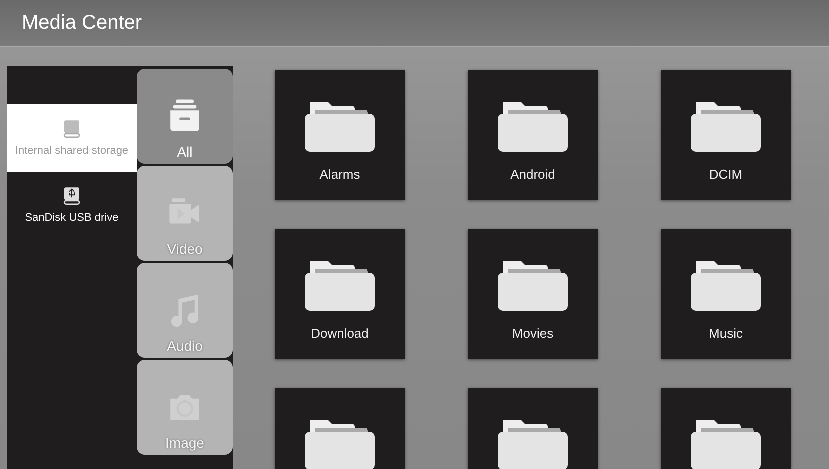 Image resolution: width=829 pixels, height=469 pixels. Describe the element at coordinates (533, 333) in the screenshot. I see `folder-name: Movies` at that location.